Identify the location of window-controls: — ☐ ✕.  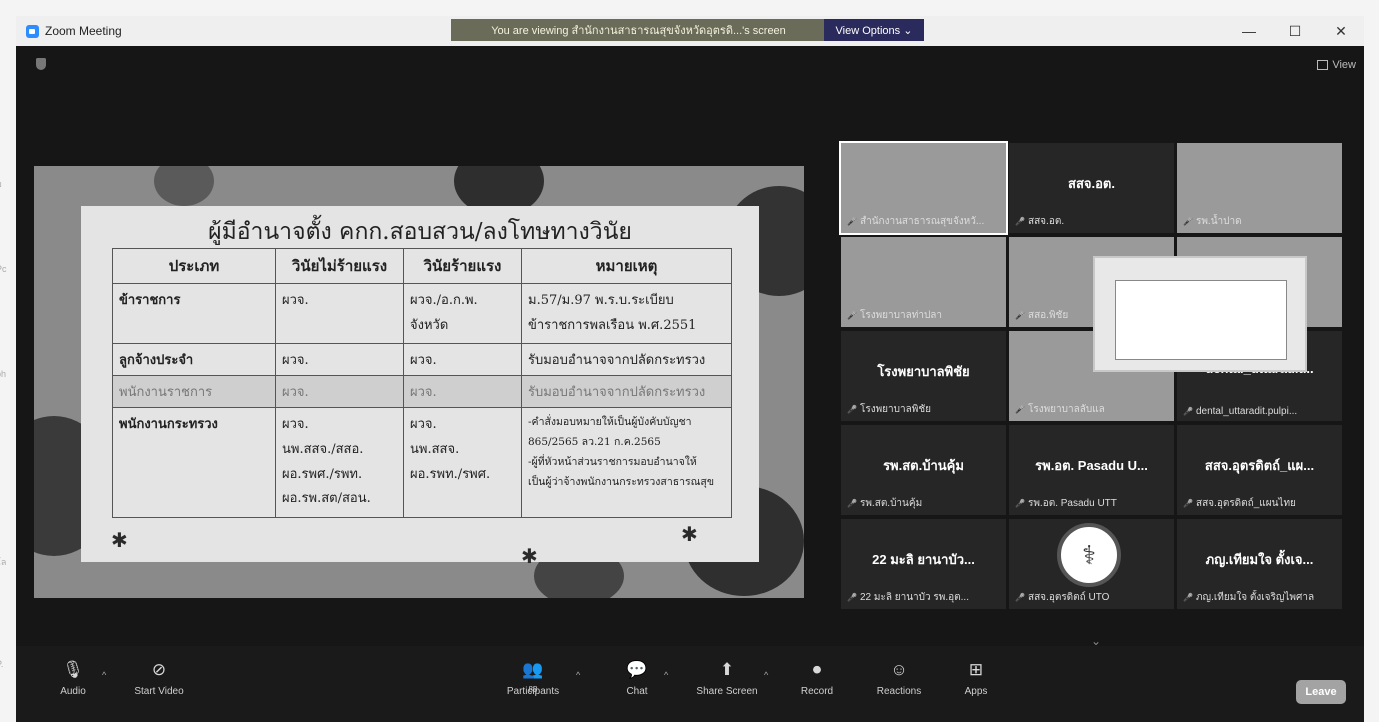
(1295, 31).